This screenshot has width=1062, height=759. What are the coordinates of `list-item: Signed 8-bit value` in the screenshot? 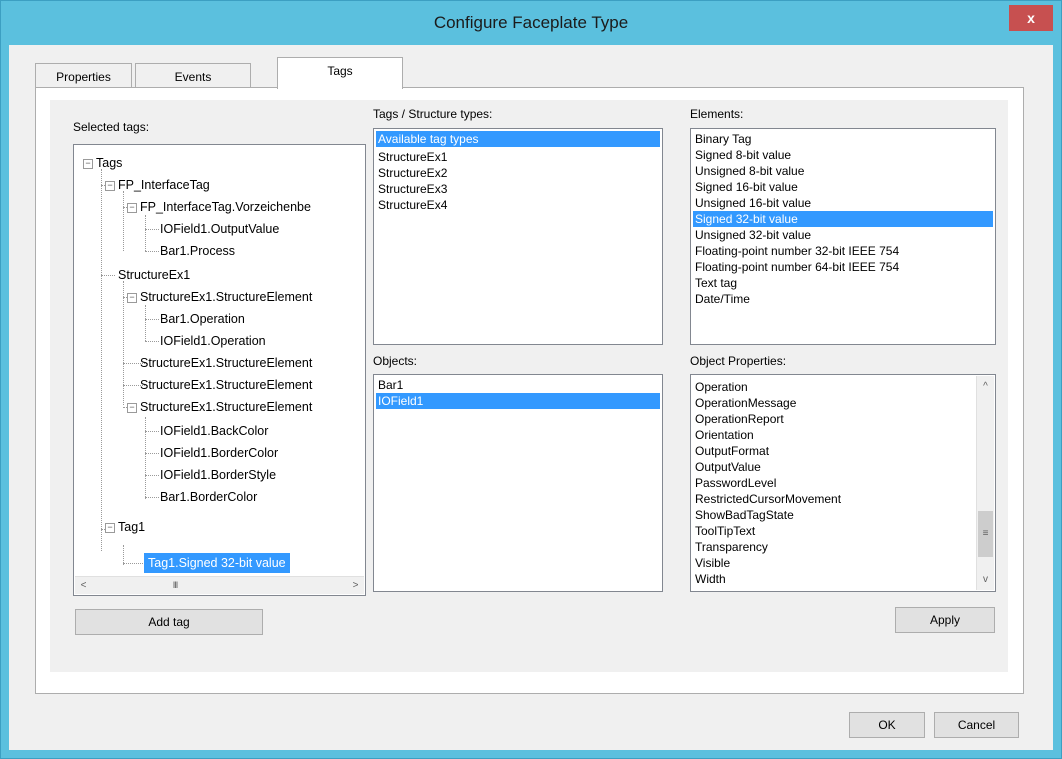 It's located at (843, 155).